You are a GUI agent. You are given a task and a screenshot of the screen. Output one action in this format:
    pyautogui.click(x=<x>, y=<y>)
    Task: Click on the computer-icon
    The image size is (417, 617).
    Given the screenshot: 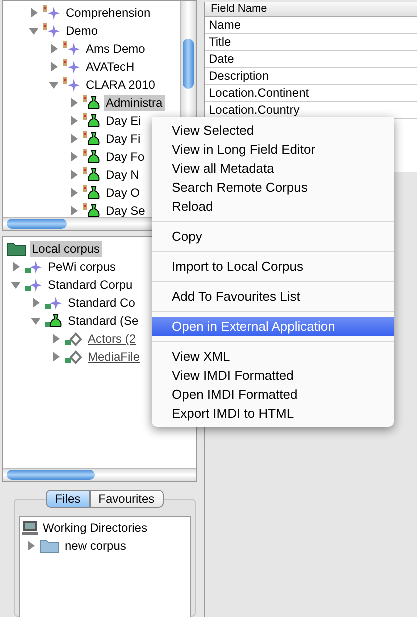 What is the action you would take?
    pyautogui.click(x=30, y=528)
    